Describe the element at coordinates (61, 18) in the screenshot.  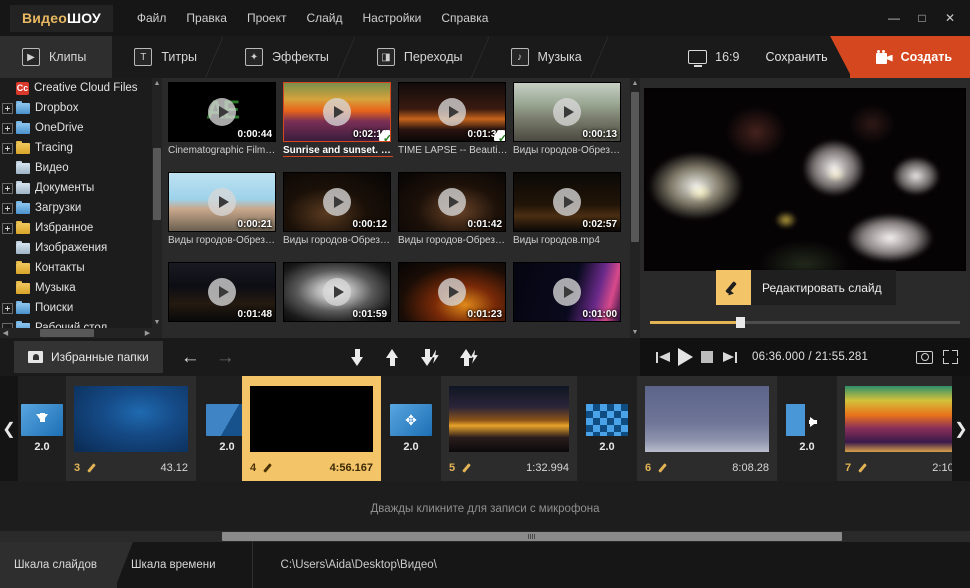
I see `app-logo: ВидеоШОУ` at that location.